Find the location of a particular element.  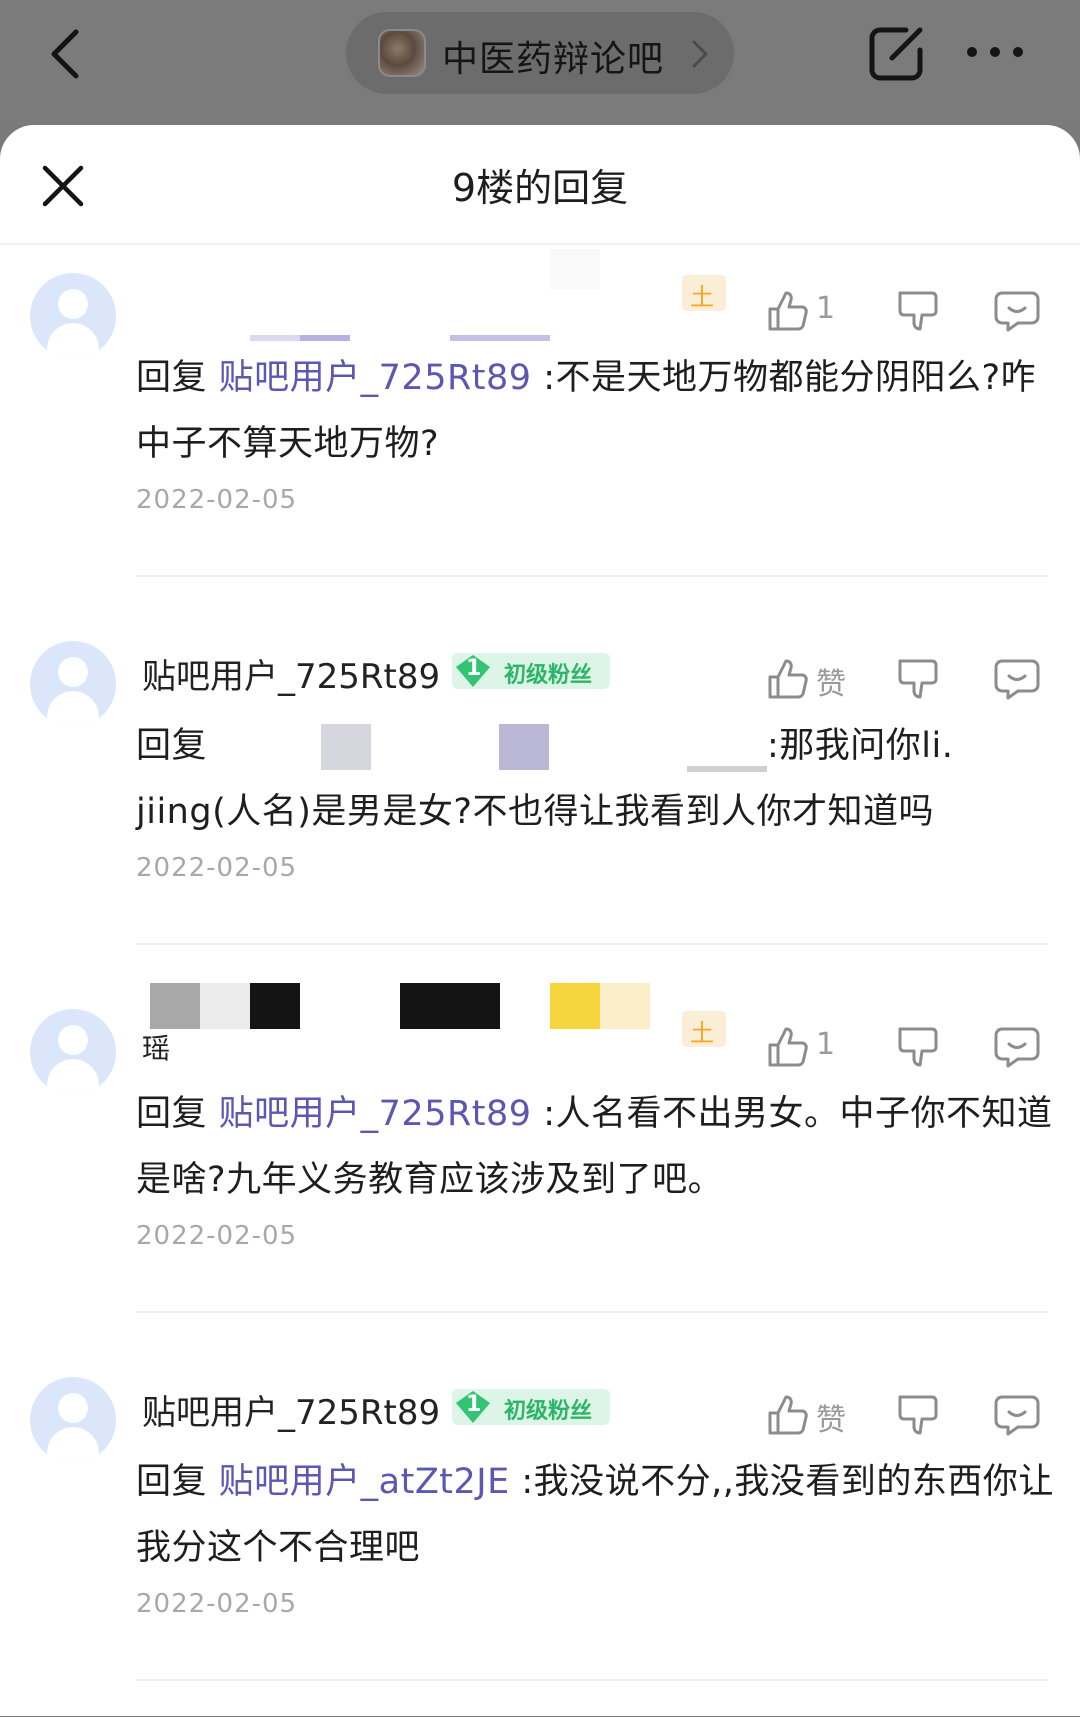

edit-icon is located at coordinates (896, 54).